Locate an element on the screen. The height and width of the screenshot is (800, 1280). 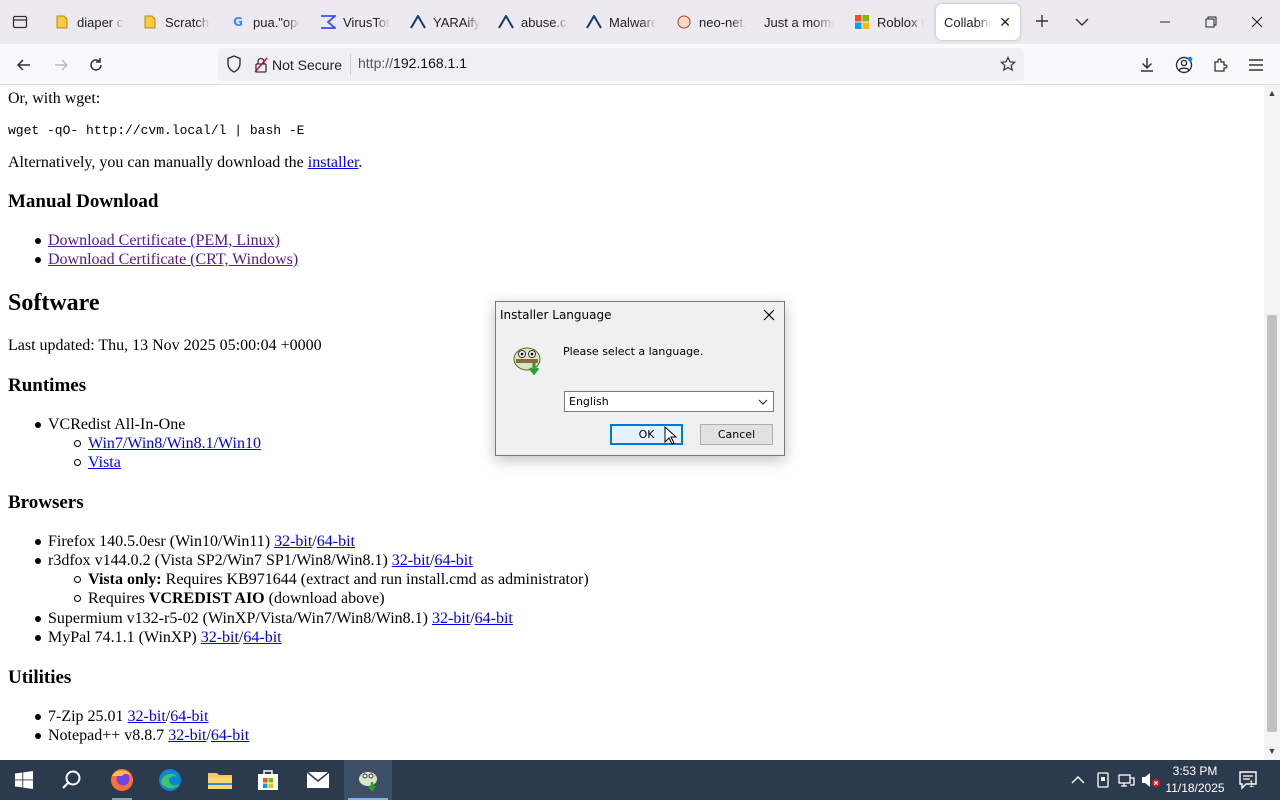
forward-button is located at coordinates (61, 65).